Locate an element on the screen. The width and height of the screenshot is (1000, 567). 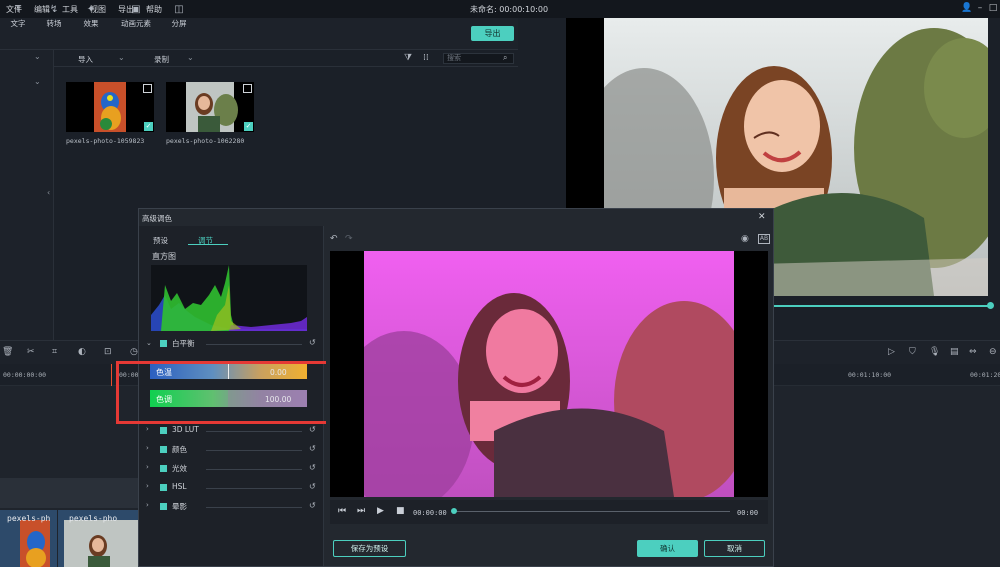
collapse-arrow-icon: ‹ is located at coordinates (48, 192).